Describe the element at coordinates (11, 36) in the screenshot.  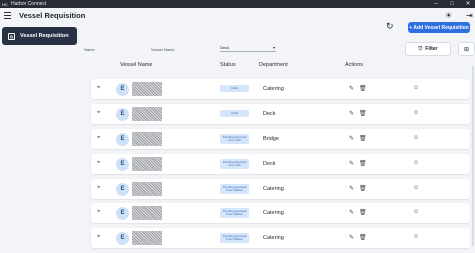
I see `requisition-icon: ▤` at that location.